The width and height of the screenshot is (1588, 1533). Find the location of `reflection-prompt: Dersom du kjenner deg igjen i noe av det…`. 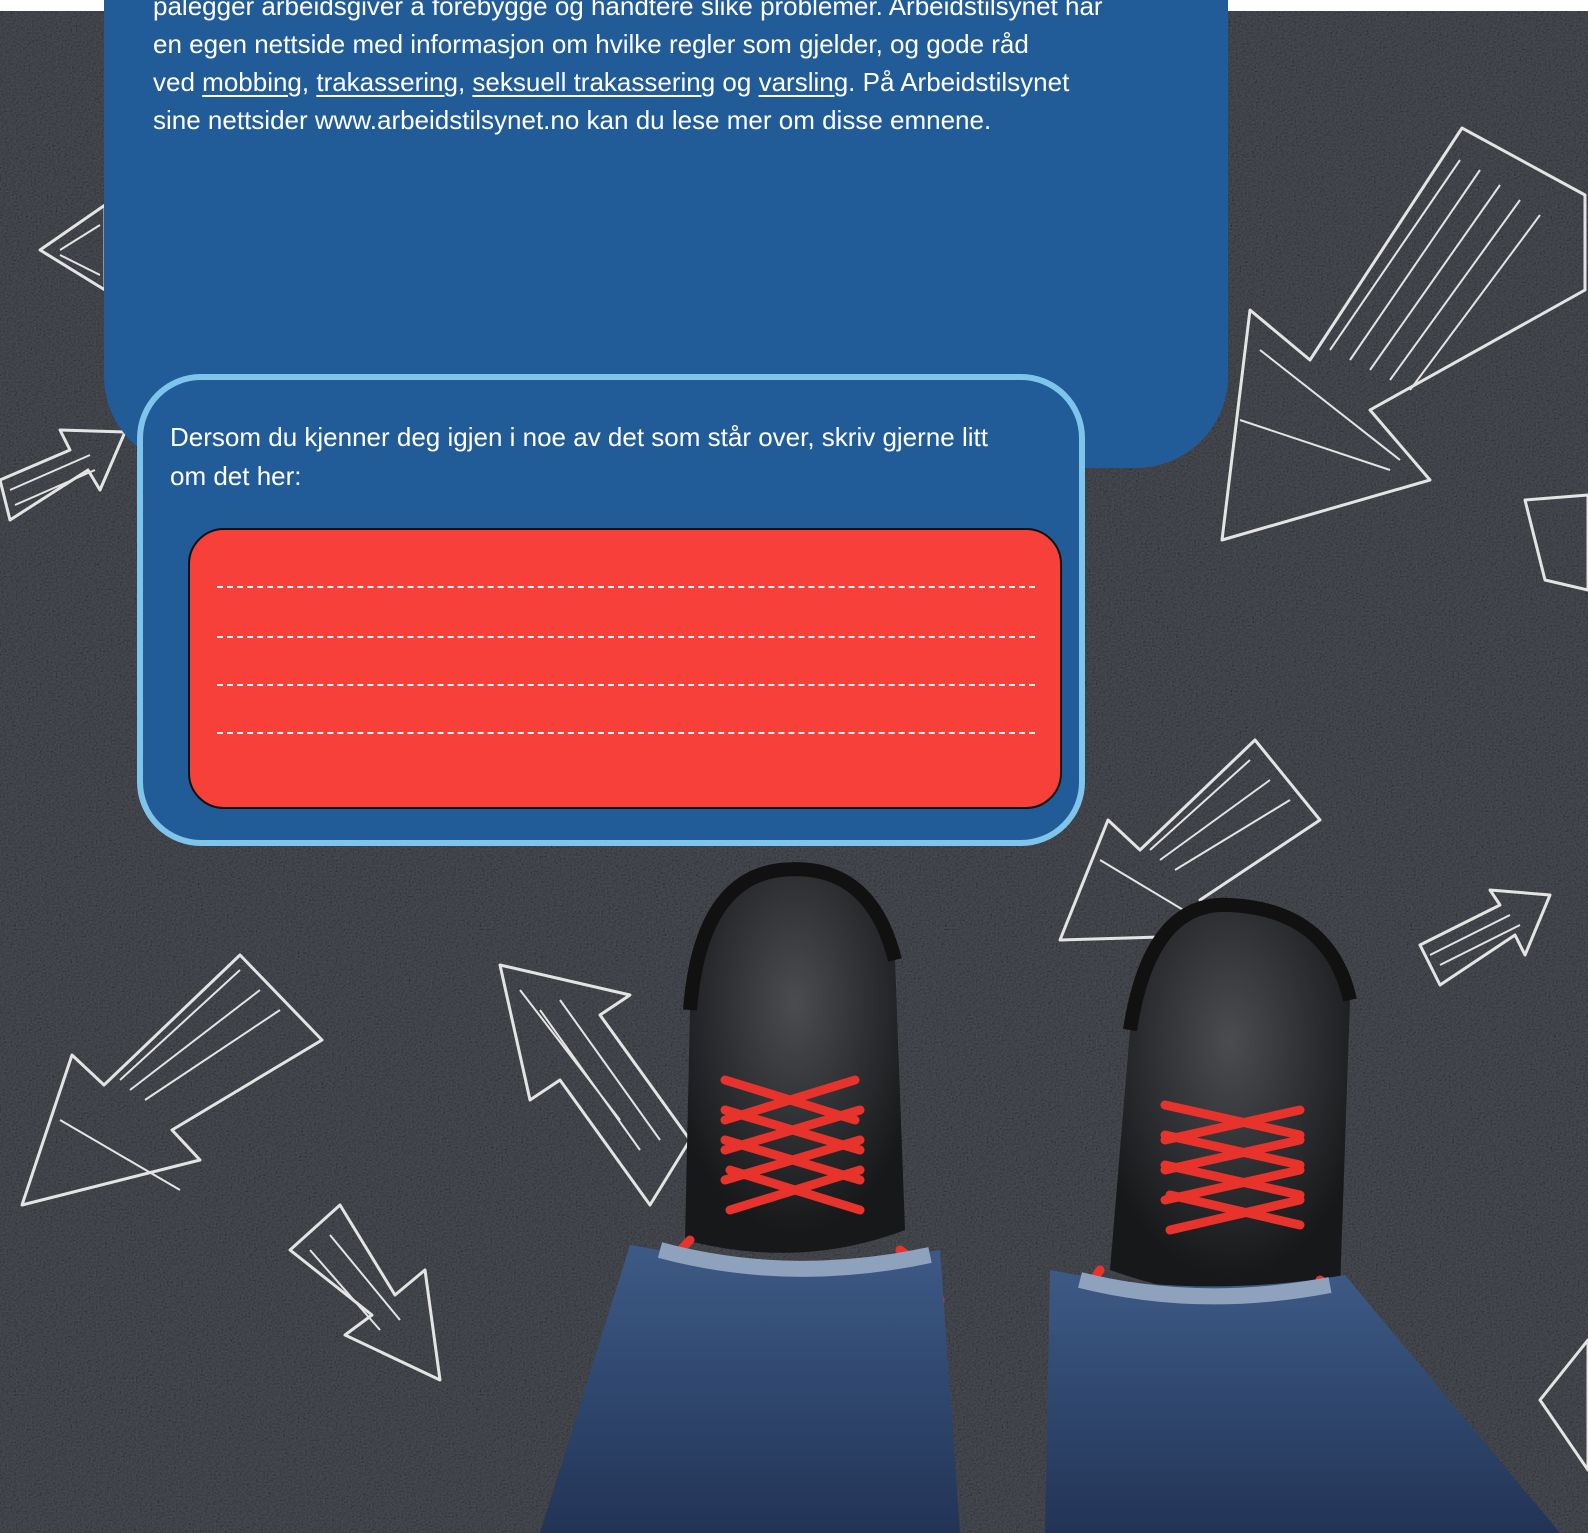

reflection-prompt: Dersom du kjenner deg igjen i noe av det… is located at coordinates (620, 457).